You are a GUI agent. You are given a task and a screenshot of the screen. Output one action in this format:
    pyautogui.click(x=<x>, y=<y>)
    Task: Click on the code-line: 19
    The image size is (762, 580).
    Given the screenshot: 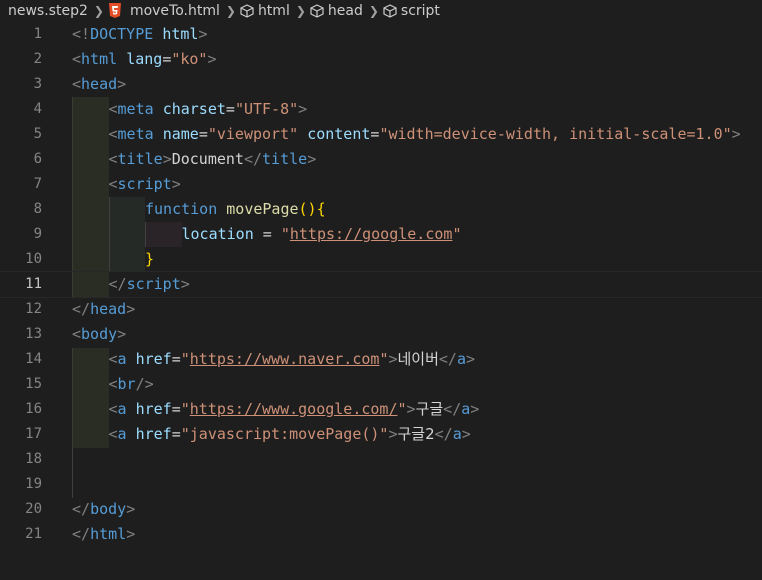 What is the action you would take?
    pyautogui.click(x=381, y=484)
    